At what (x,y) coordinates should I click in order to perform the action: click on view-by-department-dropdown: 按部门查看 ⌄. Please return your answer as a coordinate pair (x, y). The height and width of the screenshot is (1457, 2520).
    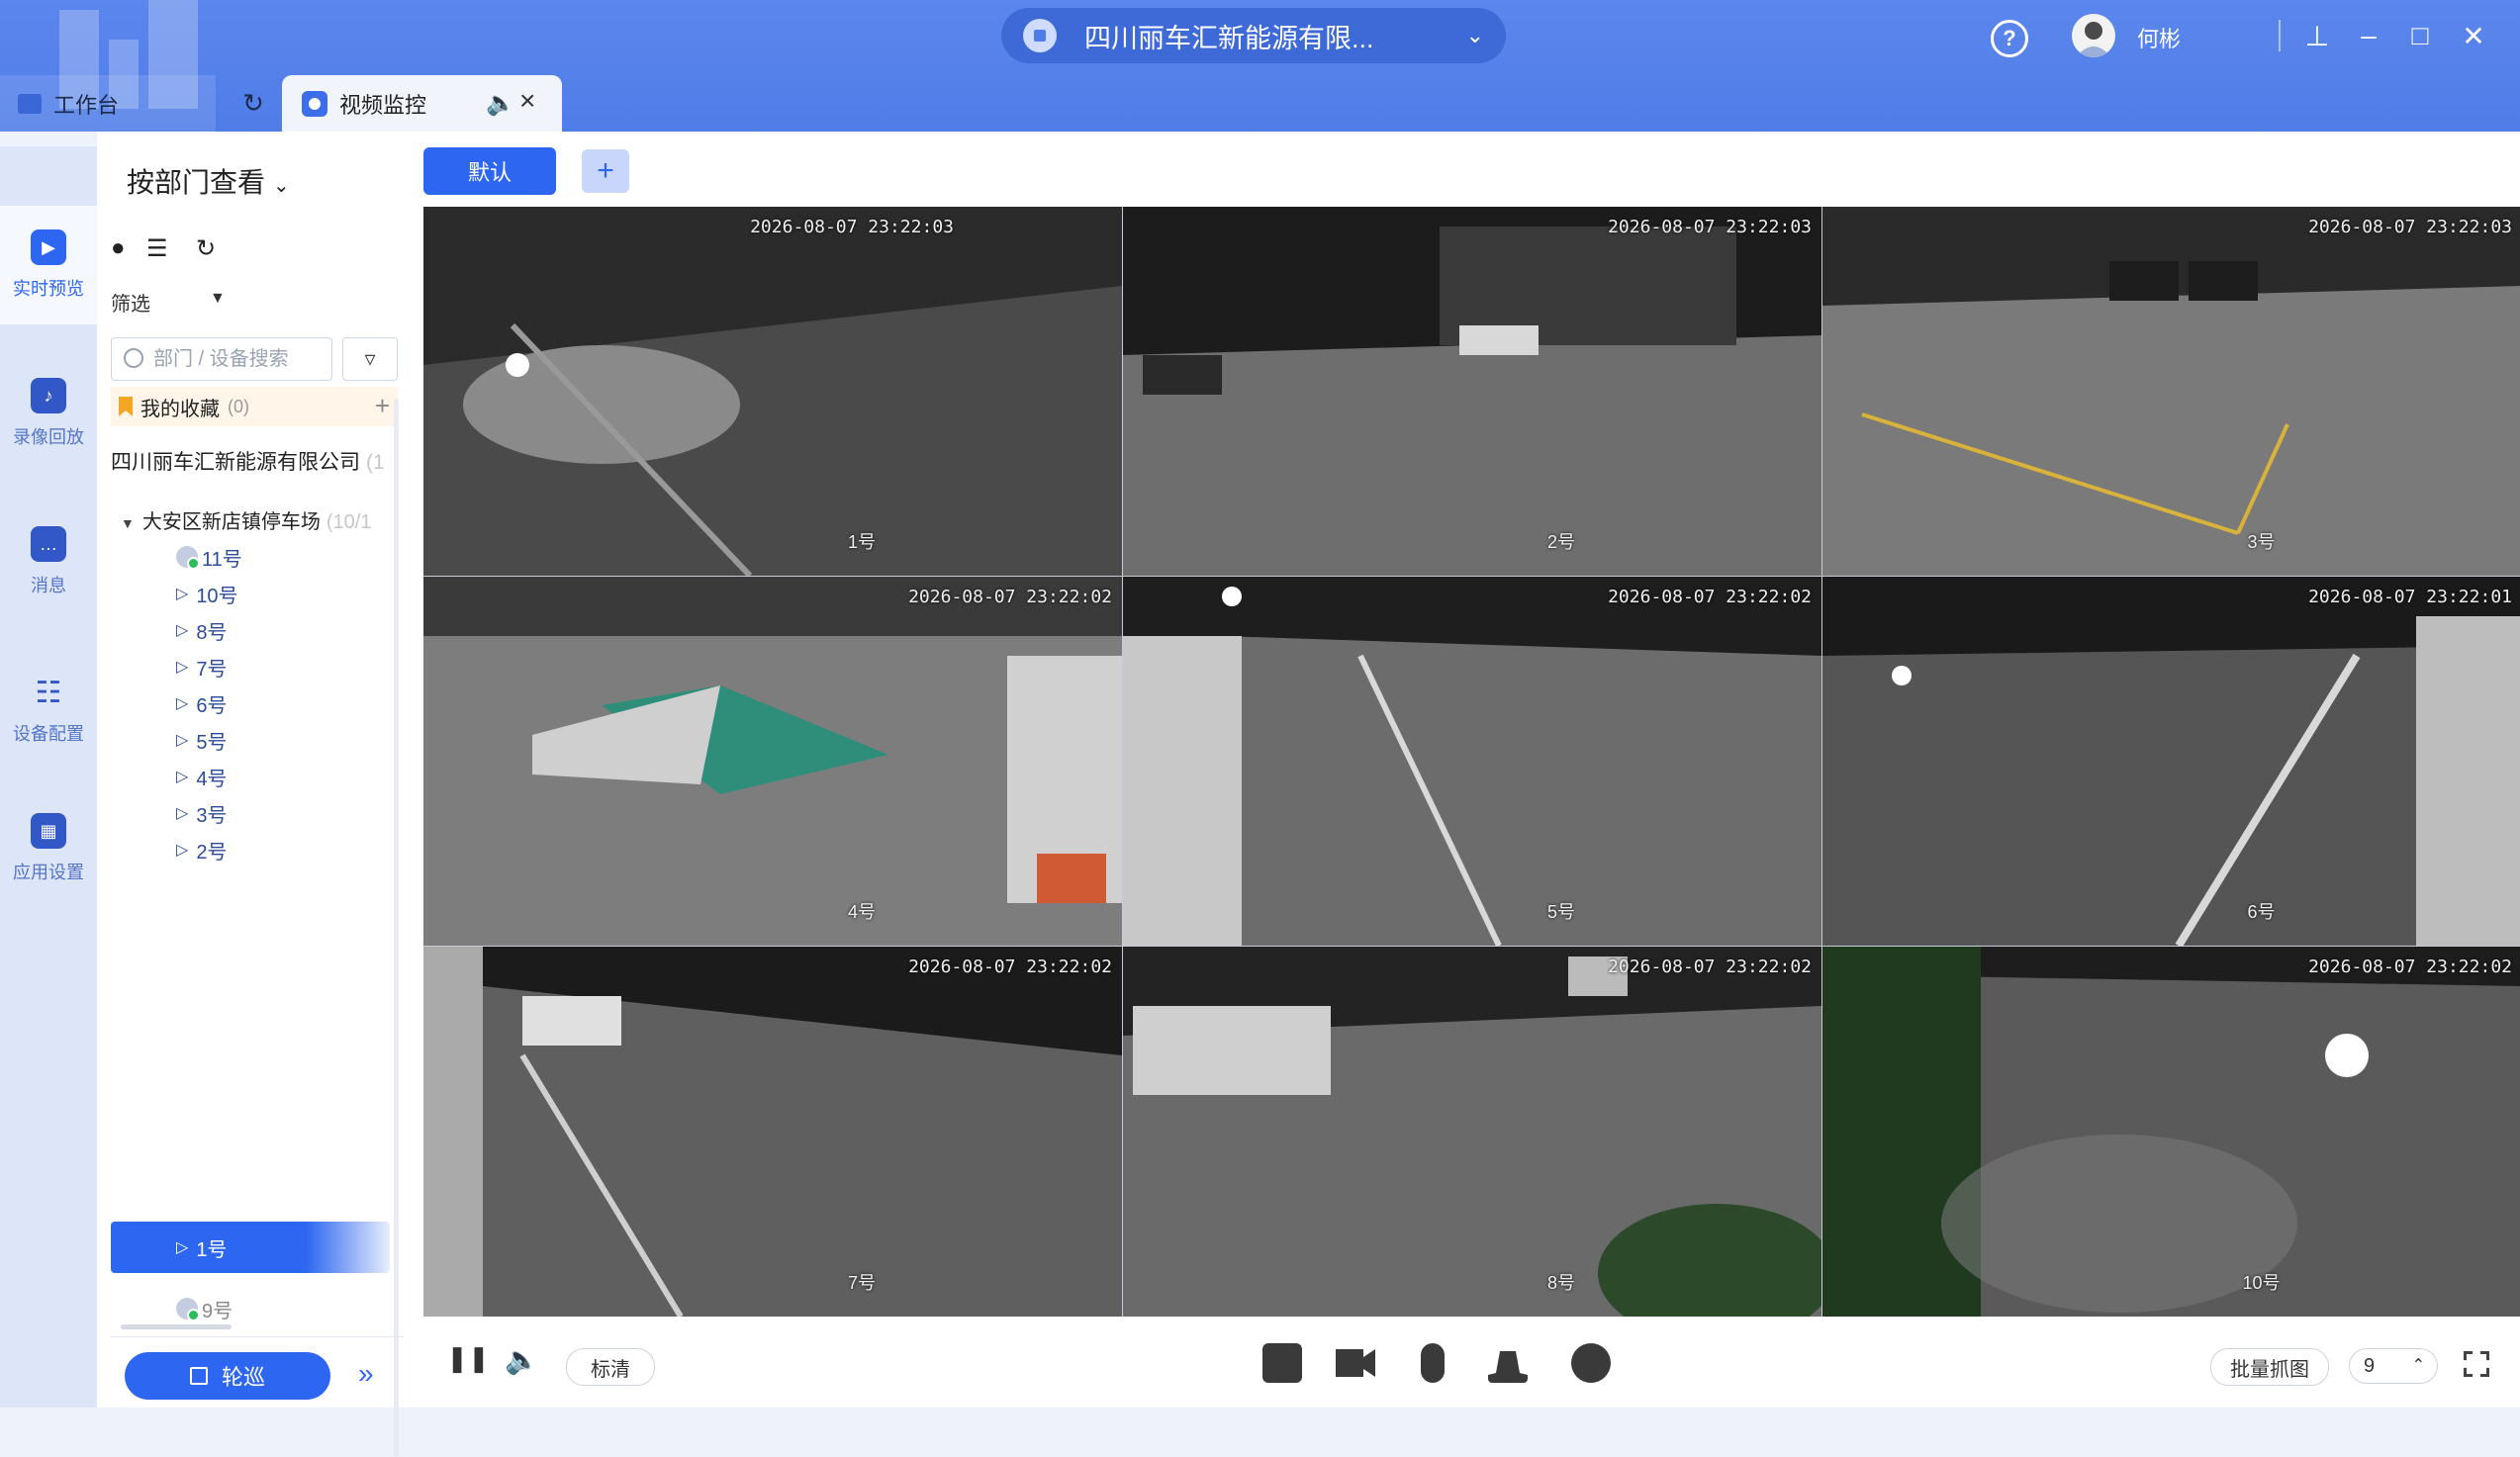
    Looking at the image, I should click on (208, 181).